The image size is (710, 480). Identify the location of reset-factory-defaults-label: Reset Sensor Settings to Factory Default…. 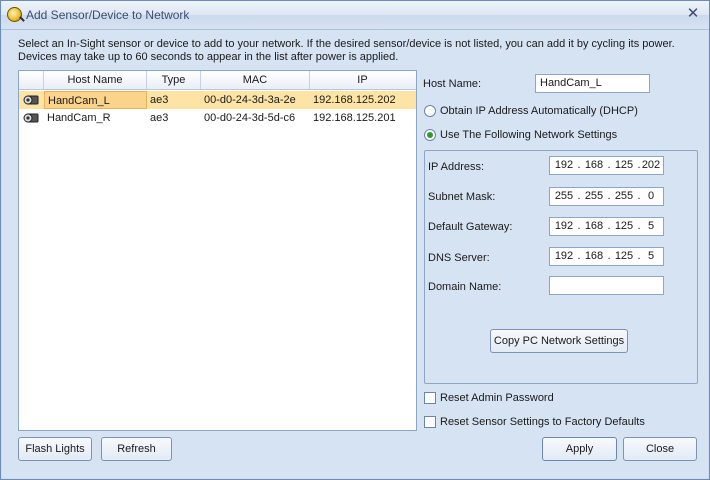
(542, 422).